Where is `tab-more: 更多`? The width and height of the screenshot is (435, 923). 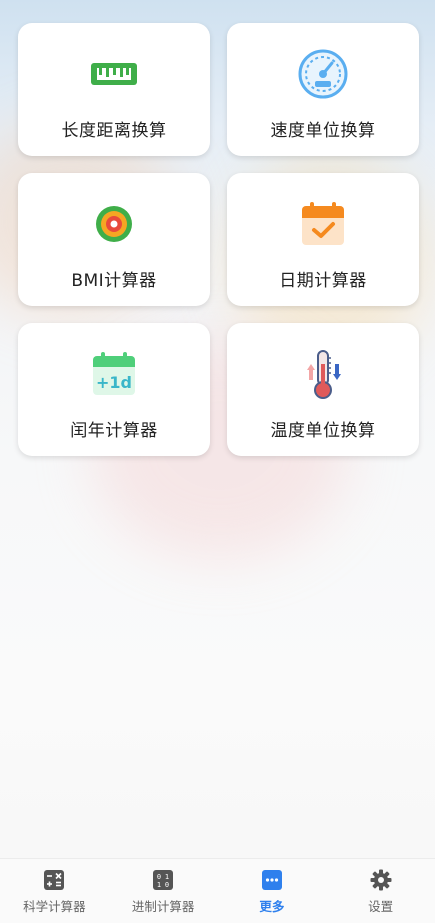
tab-more: 更多 is located at coordinates (272, 891).